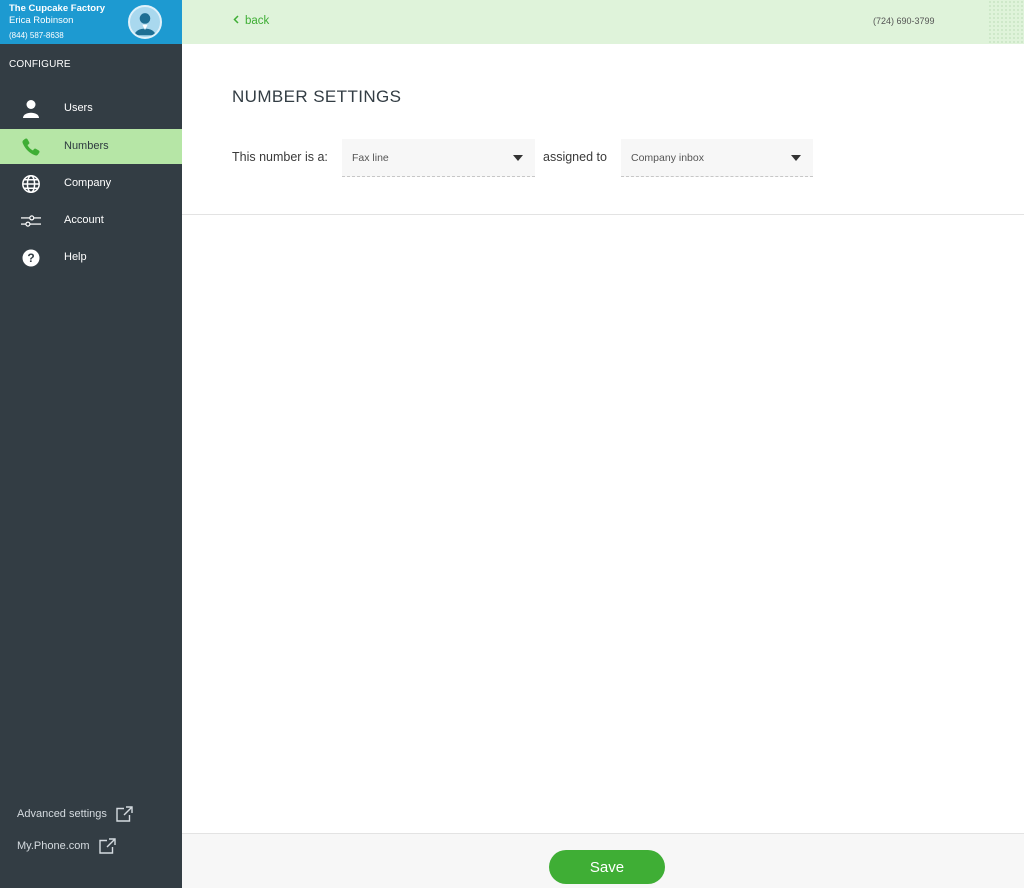 Image resolution: width=1024 pixels, height=888 pixels. Describe the element at coordinates (31, 109) in the screenshot. I see `user-icon` at that location.